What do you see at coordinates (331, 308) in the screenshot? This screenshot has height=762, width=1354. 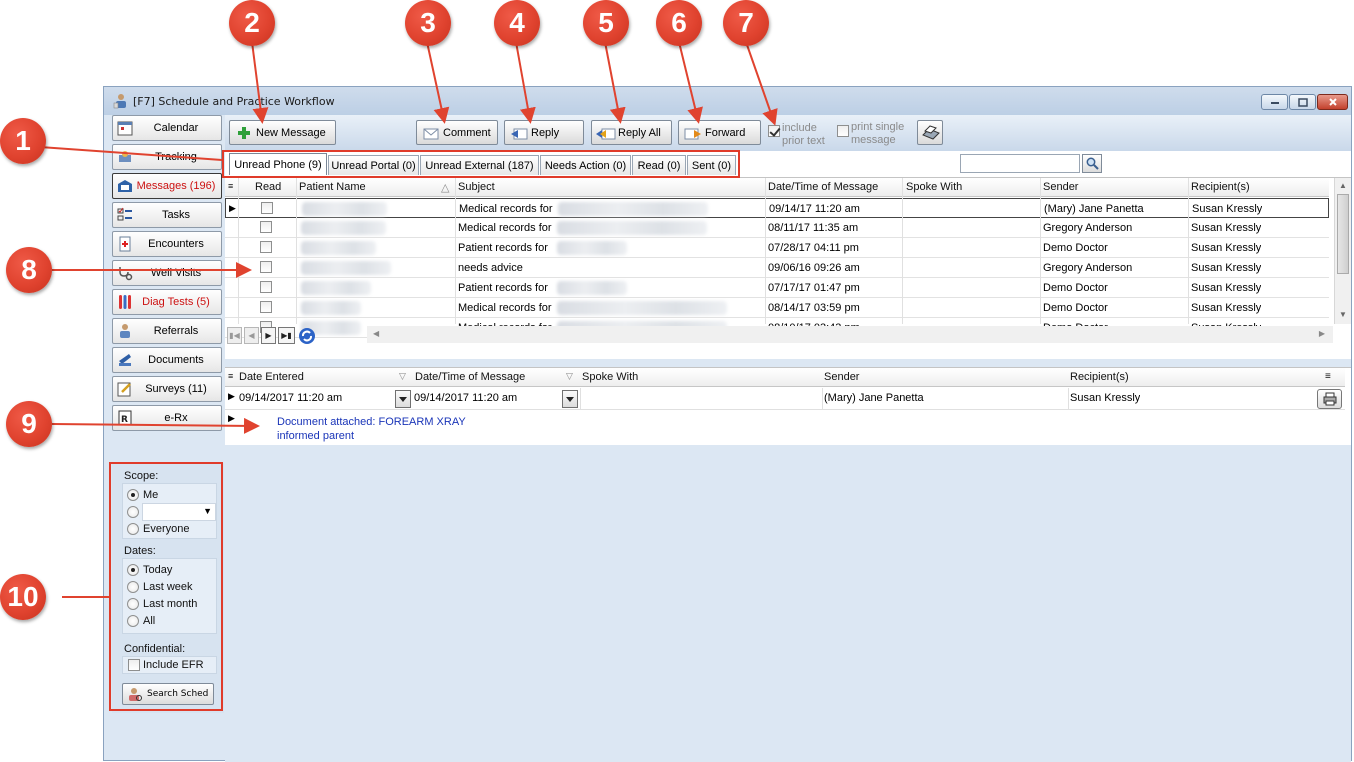 I see `patient-name-redacted` at bounding box center [331, 308].